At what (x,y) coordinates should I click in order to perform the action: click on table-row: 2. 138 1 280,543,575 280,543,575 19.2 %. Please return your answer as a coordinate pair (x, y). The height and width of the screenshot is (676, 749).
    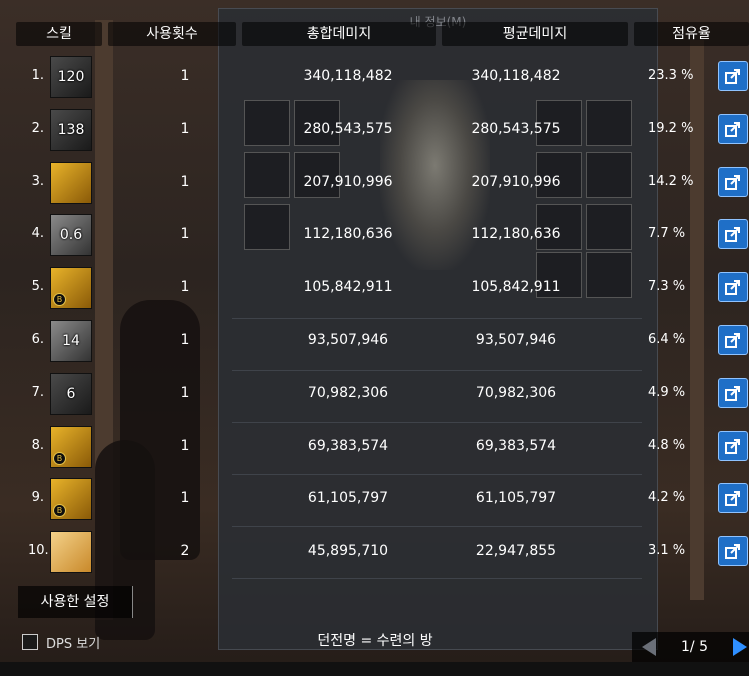
    Looking at the image, I should click on (374, 129).